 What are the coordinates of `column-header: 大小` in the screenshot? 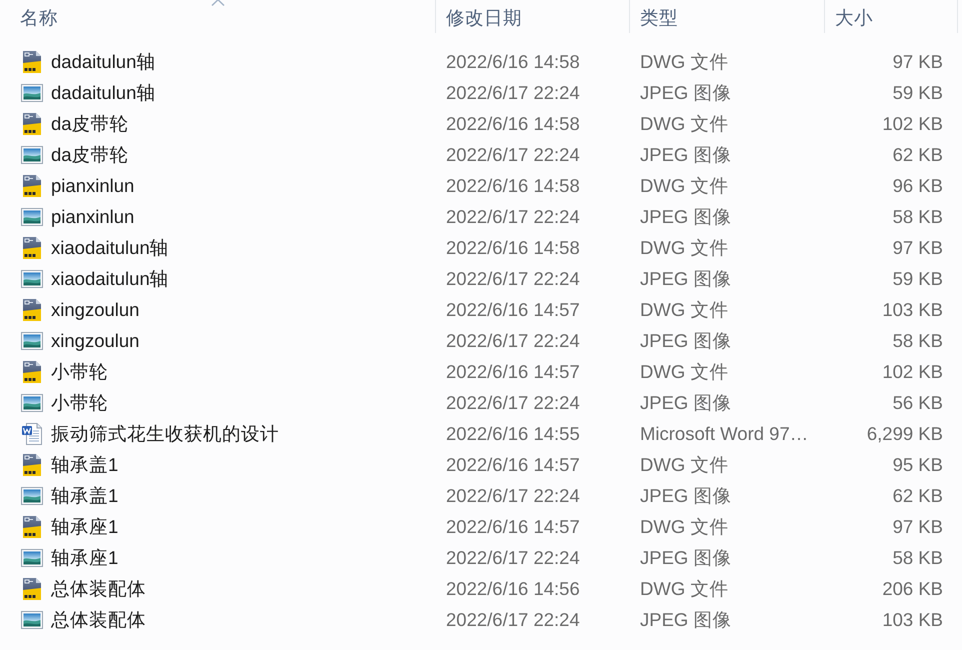 It's located at (891, 16).